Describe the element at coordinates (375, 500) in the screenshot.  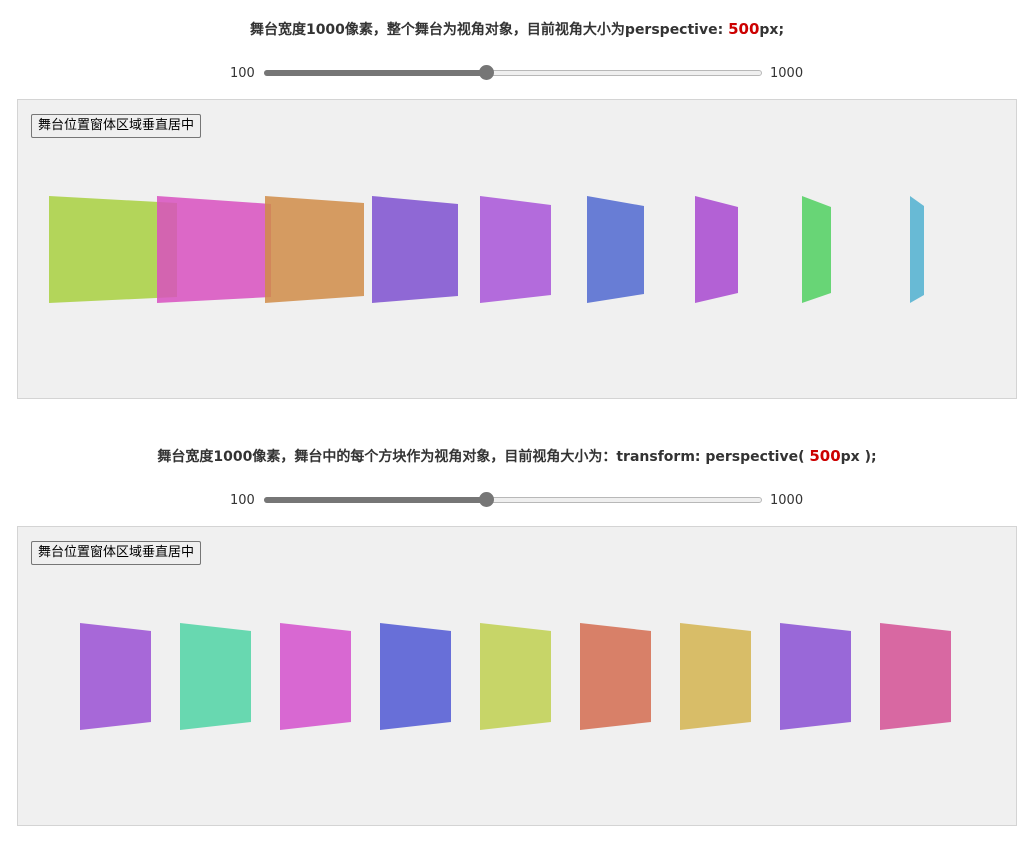
I see `section2-slider-fill` at that location.